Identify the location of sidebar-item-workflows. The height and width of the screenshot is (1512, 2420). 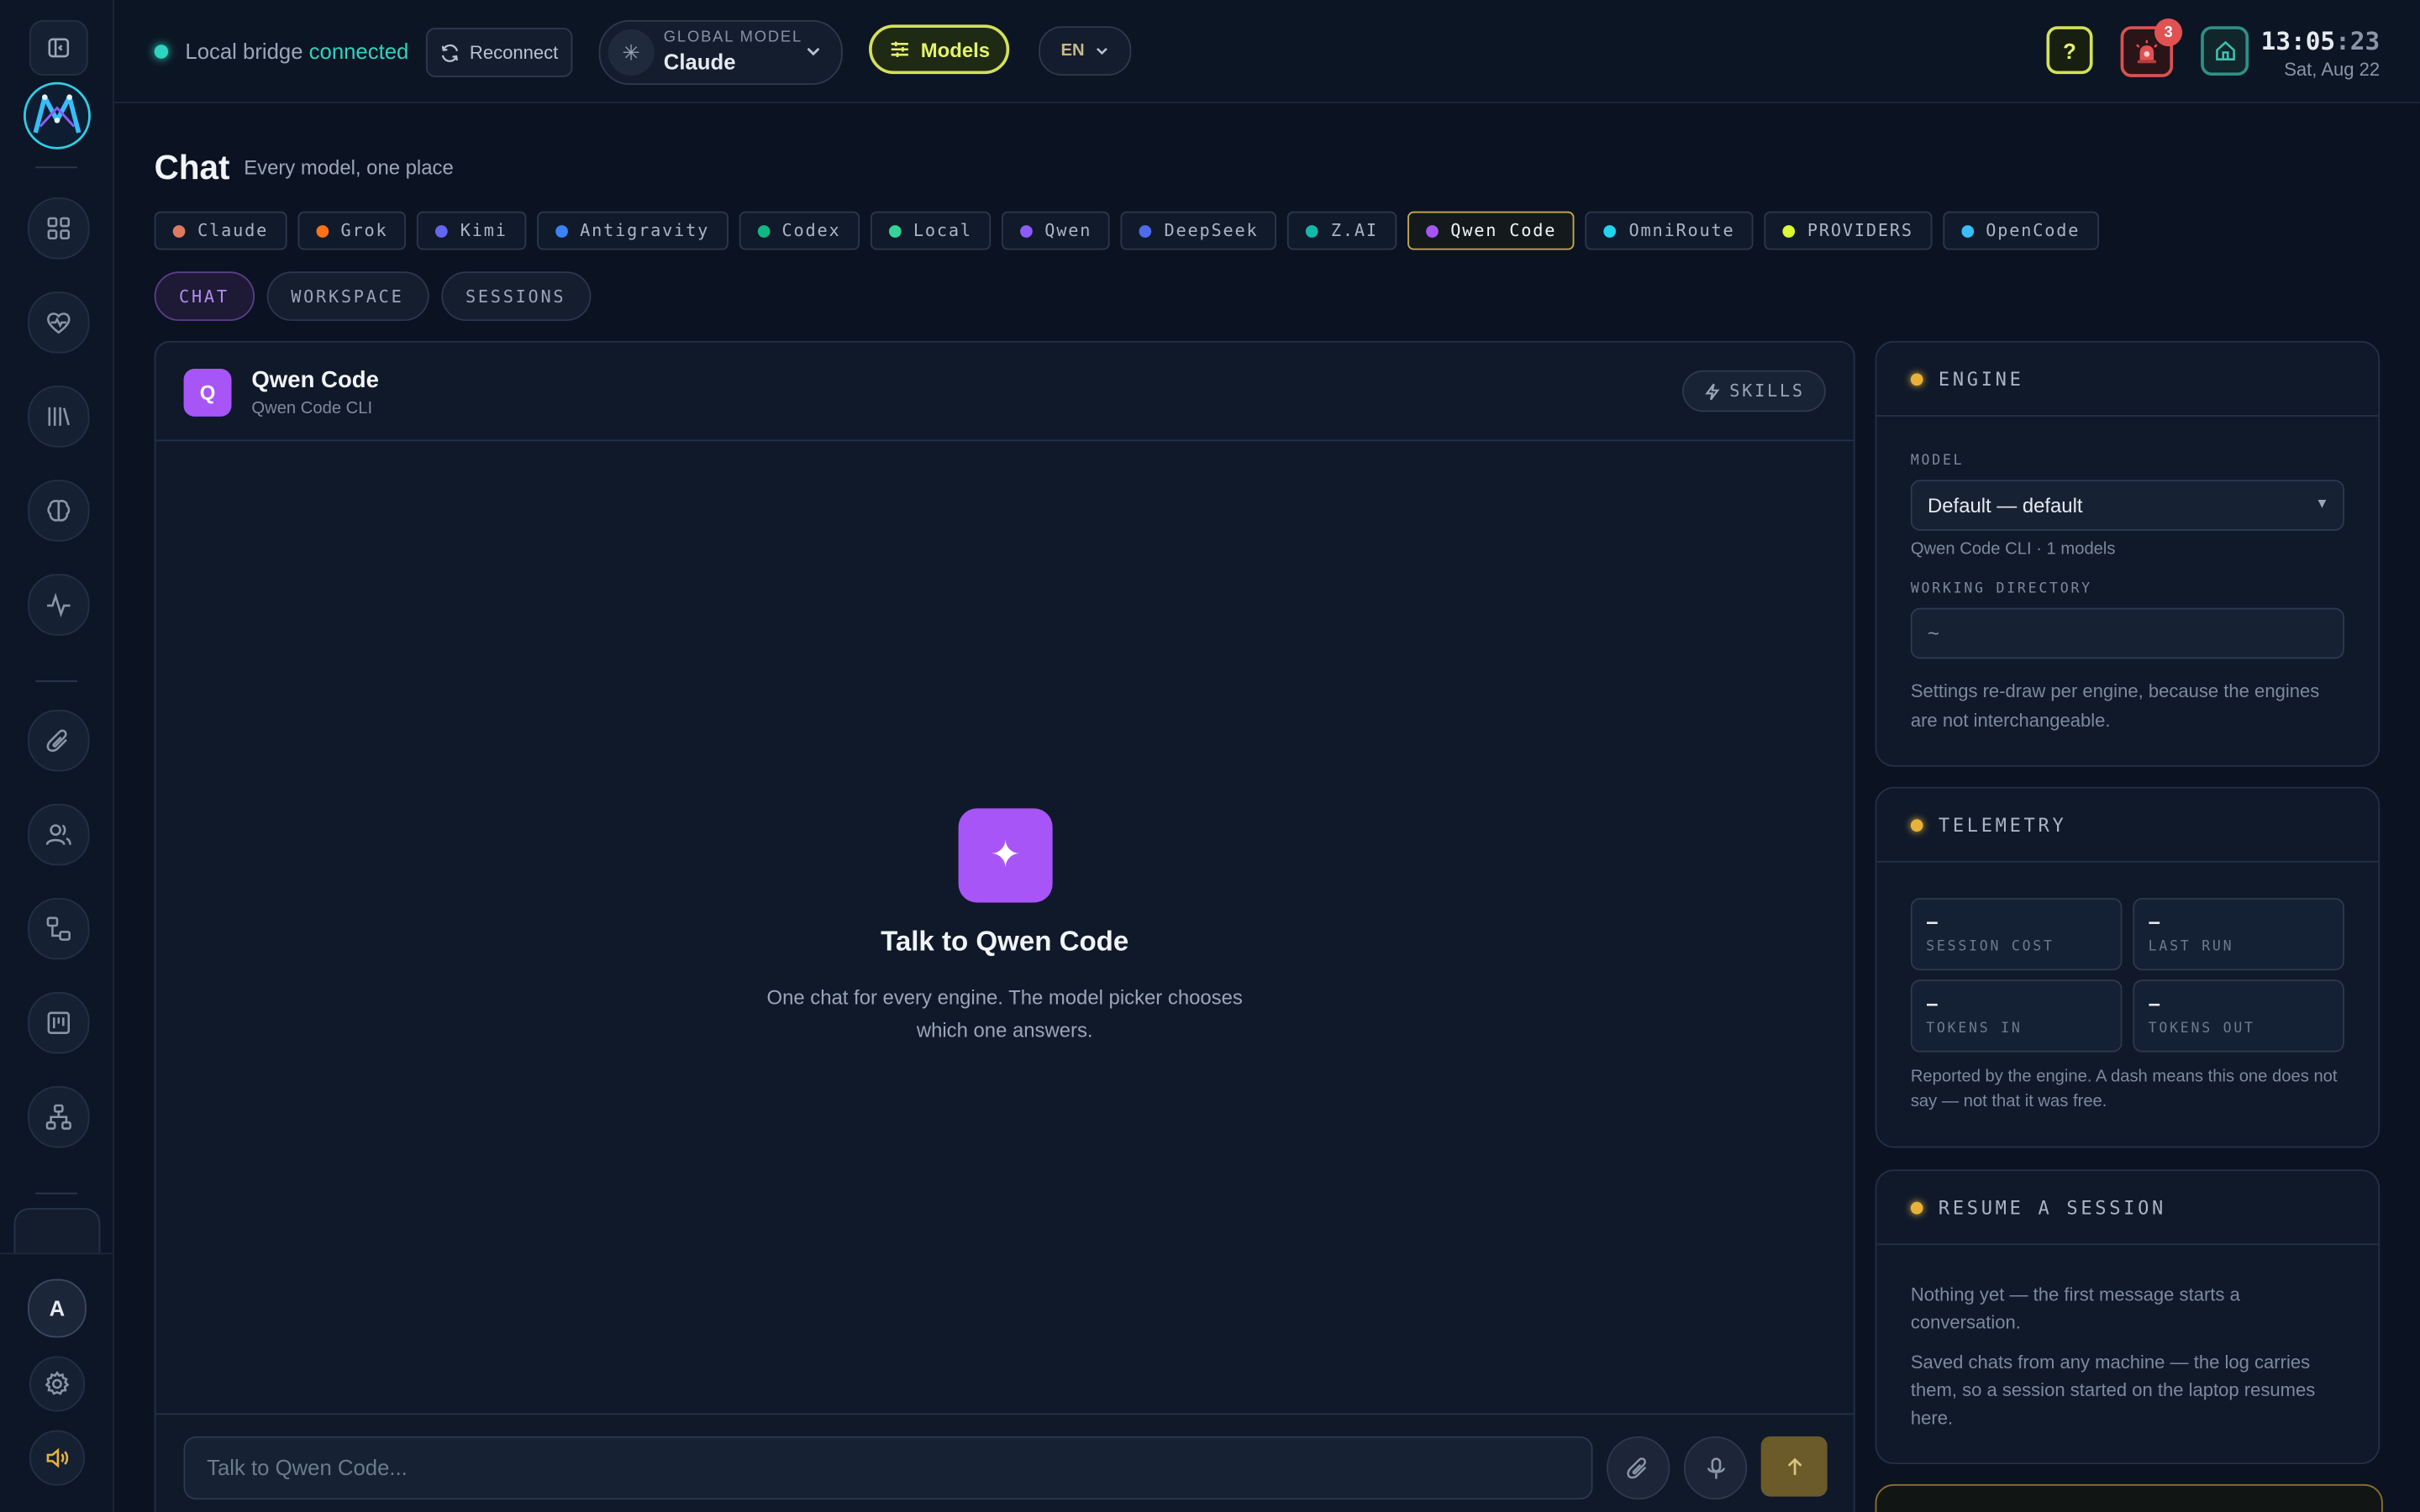
(59, 928).